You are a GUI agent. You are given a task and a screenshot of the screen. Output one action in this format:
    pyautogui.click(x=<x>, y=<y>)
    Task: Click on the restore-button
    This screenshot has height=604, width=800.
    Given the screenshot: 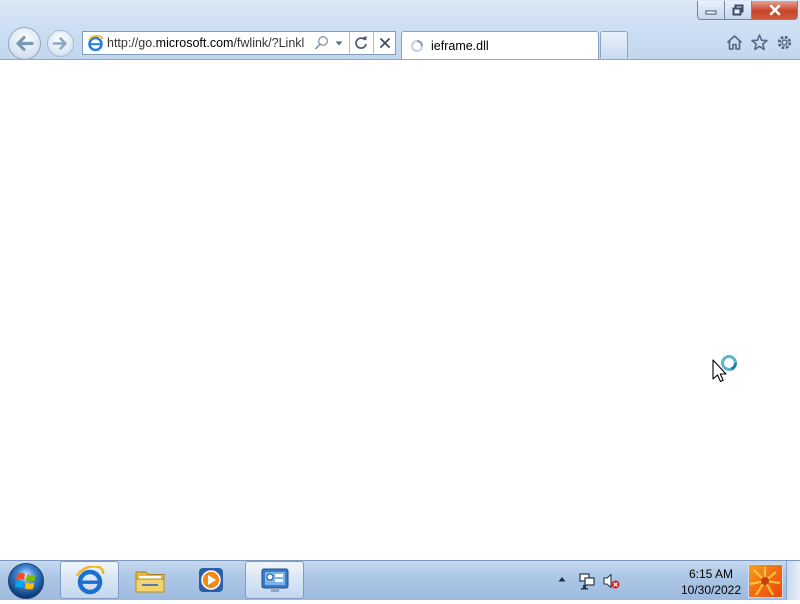 What is the action you would take?
    pyautogui.click(x=737, y=10)
    